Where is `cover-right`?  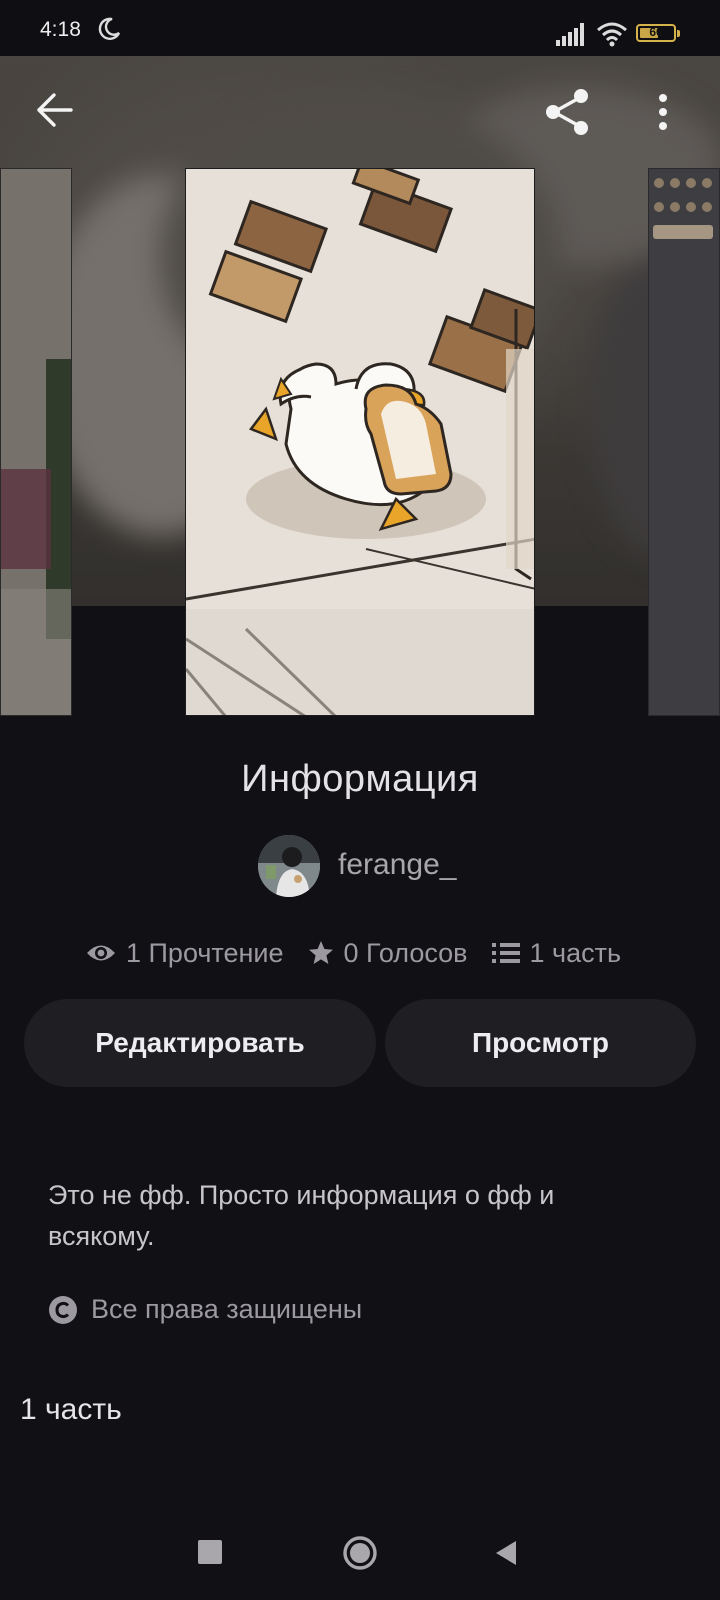
cover-right is located at coordinates (684, 442).